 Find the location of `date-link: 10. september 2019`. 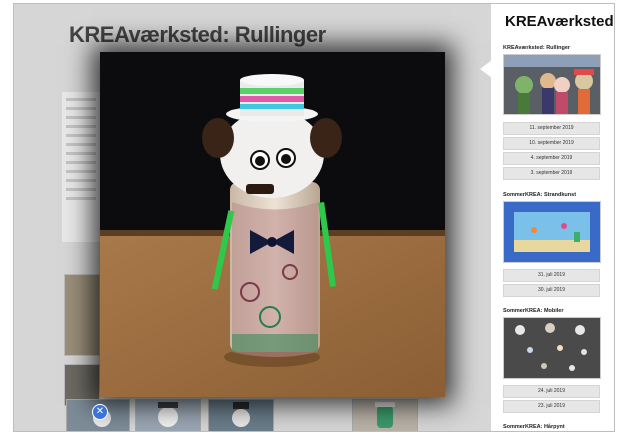

date-link: 10. september 2019 is located at coordinates (551, 143).